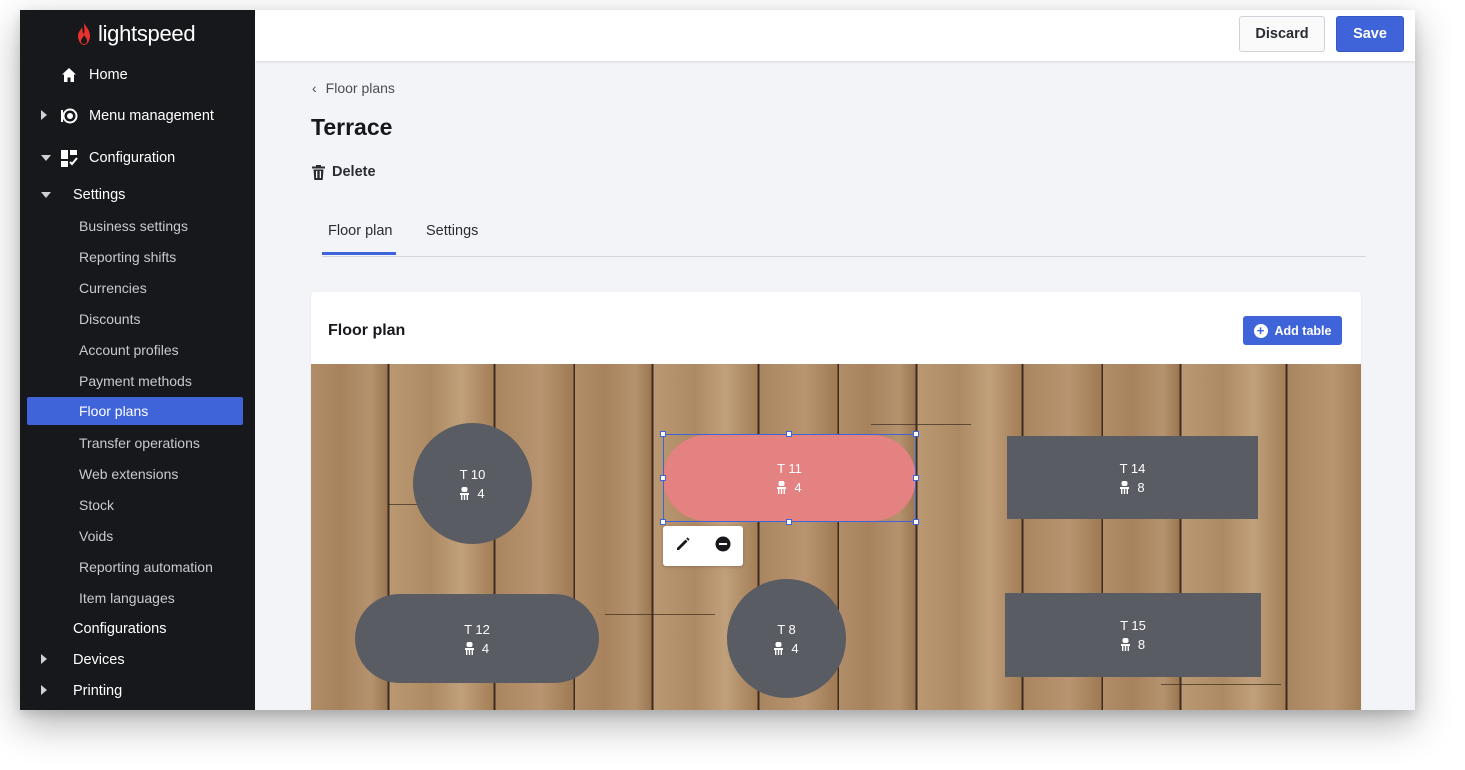 This screenshot has height=770, width=1465. What do you see at coordinates (129, 350) in the screenshot?
I see `sidebar-label: Account profiles` at bounding box center [129, 350].